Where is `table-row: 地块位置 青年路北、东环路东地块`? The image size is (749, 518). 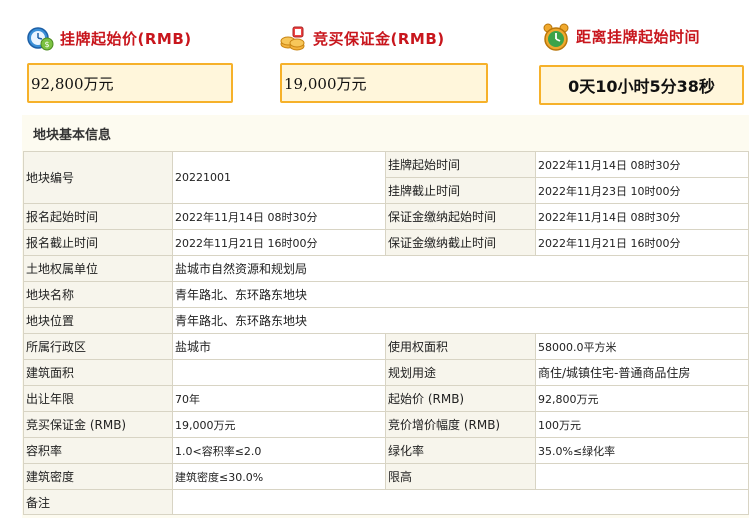 table-row: 地块位置 青年路北、东环路东地块 is located at coordinates (386, 320).